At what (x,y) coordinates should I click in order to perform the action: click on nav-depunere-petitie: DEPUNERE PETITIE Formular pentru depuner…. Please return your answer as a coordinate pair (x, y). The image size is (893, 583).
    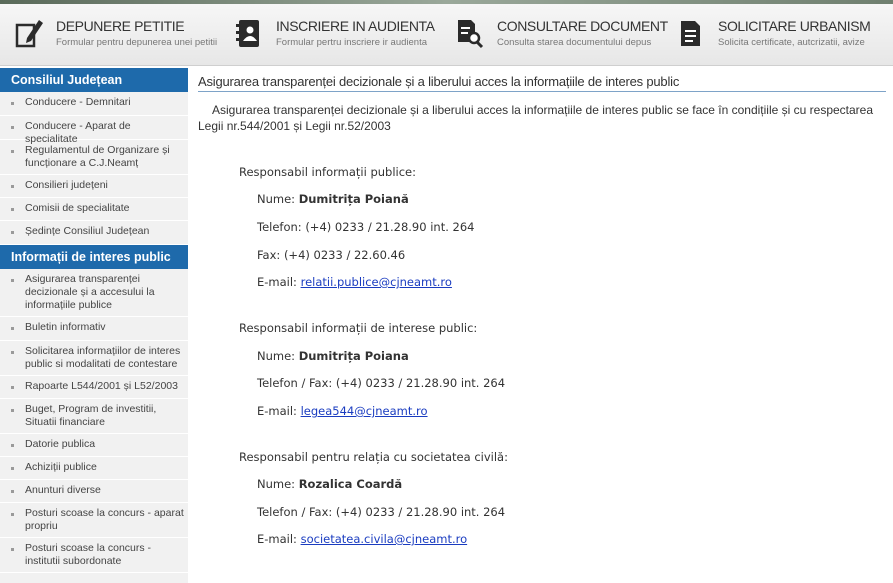
    Looking at the image, I should click on (119, 34).